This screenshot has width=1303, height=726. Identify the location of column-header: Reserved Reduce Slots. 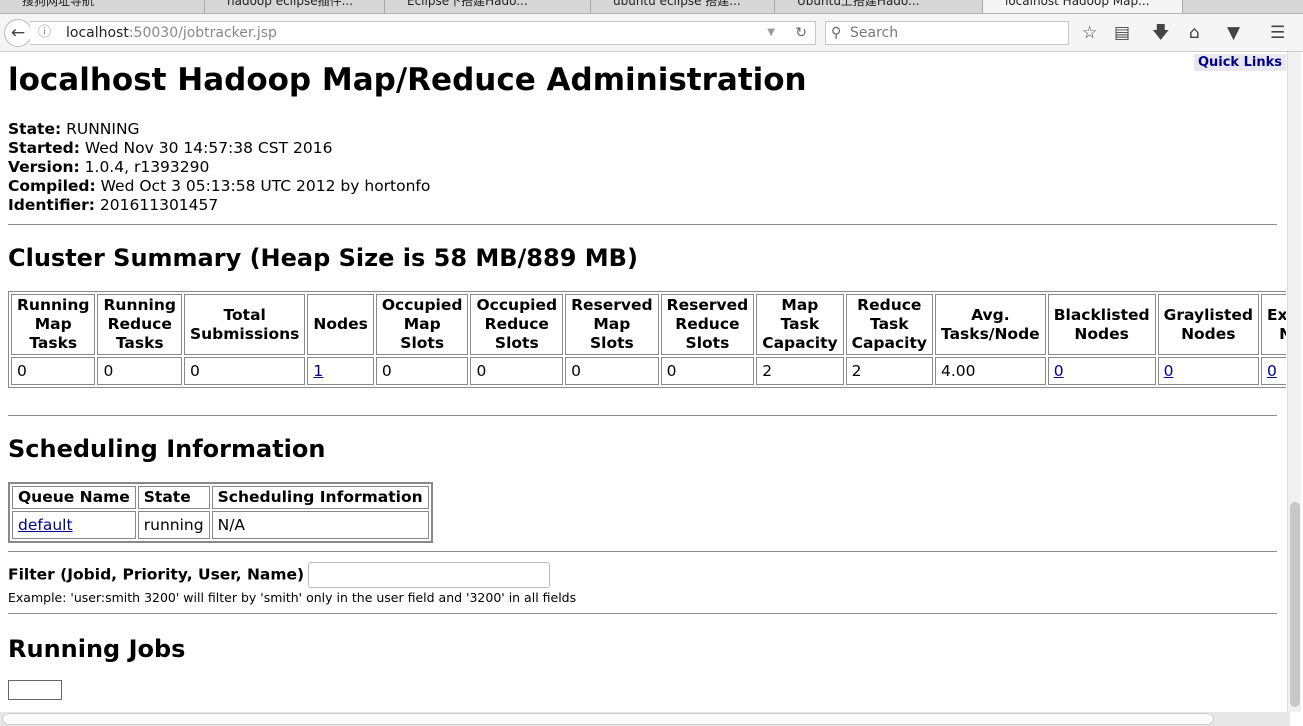
(707, 324).